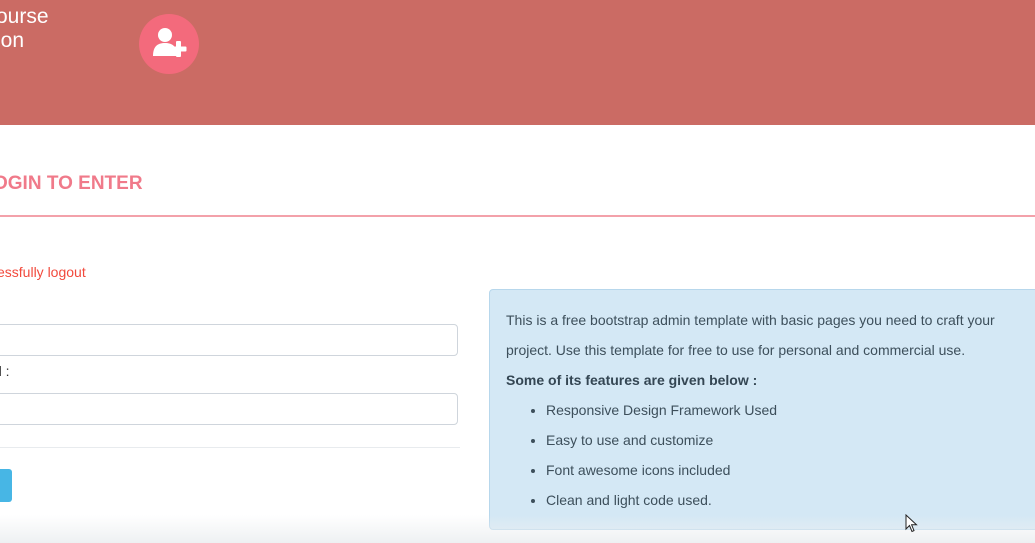 This screenshot has height=543, width=1035. I want to click on add-user-icon, so click(170, 42).